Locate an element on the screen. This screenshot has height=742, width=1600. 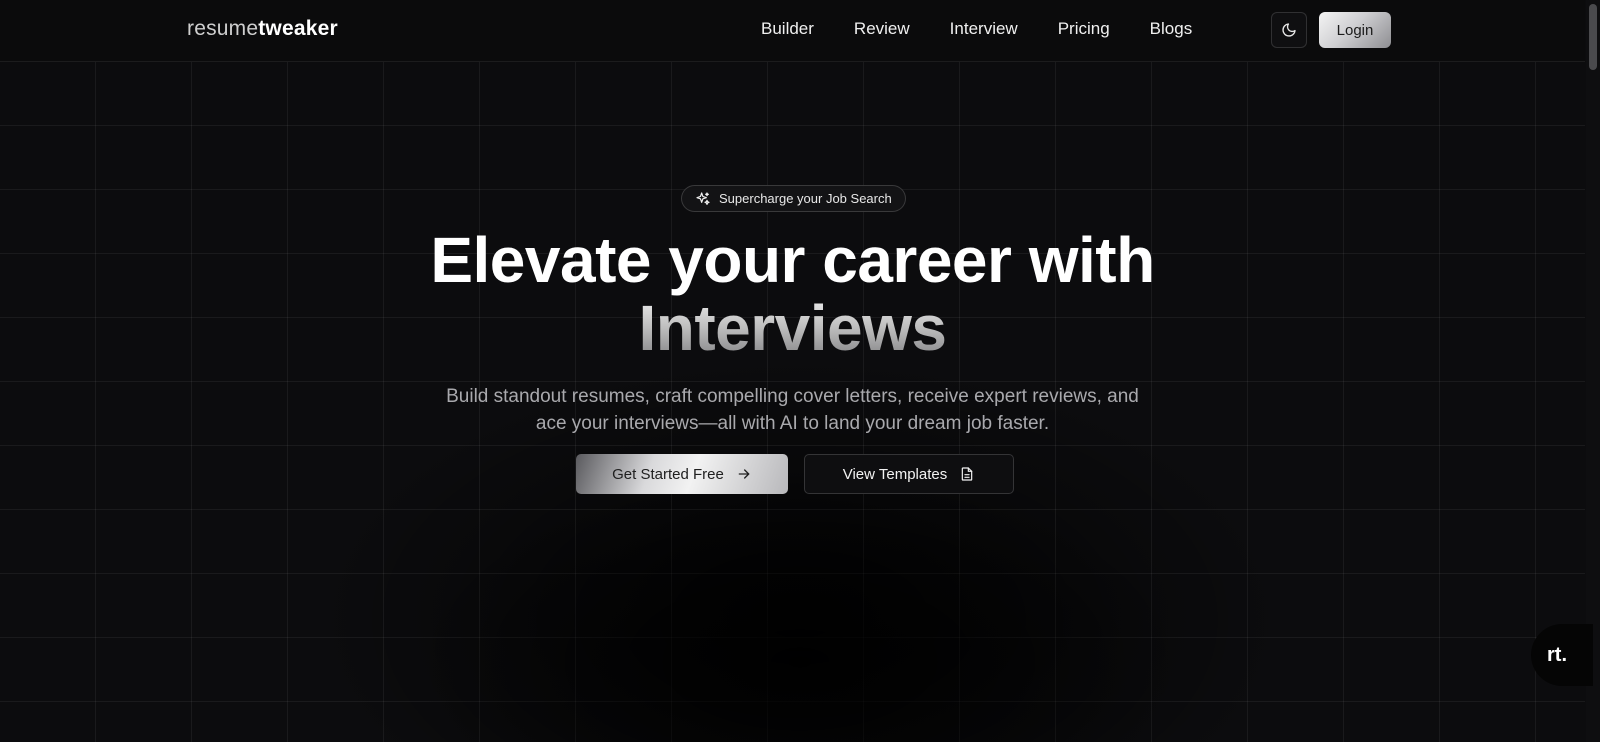
scrollbar-thumb is located at coordinates (1593, 37).